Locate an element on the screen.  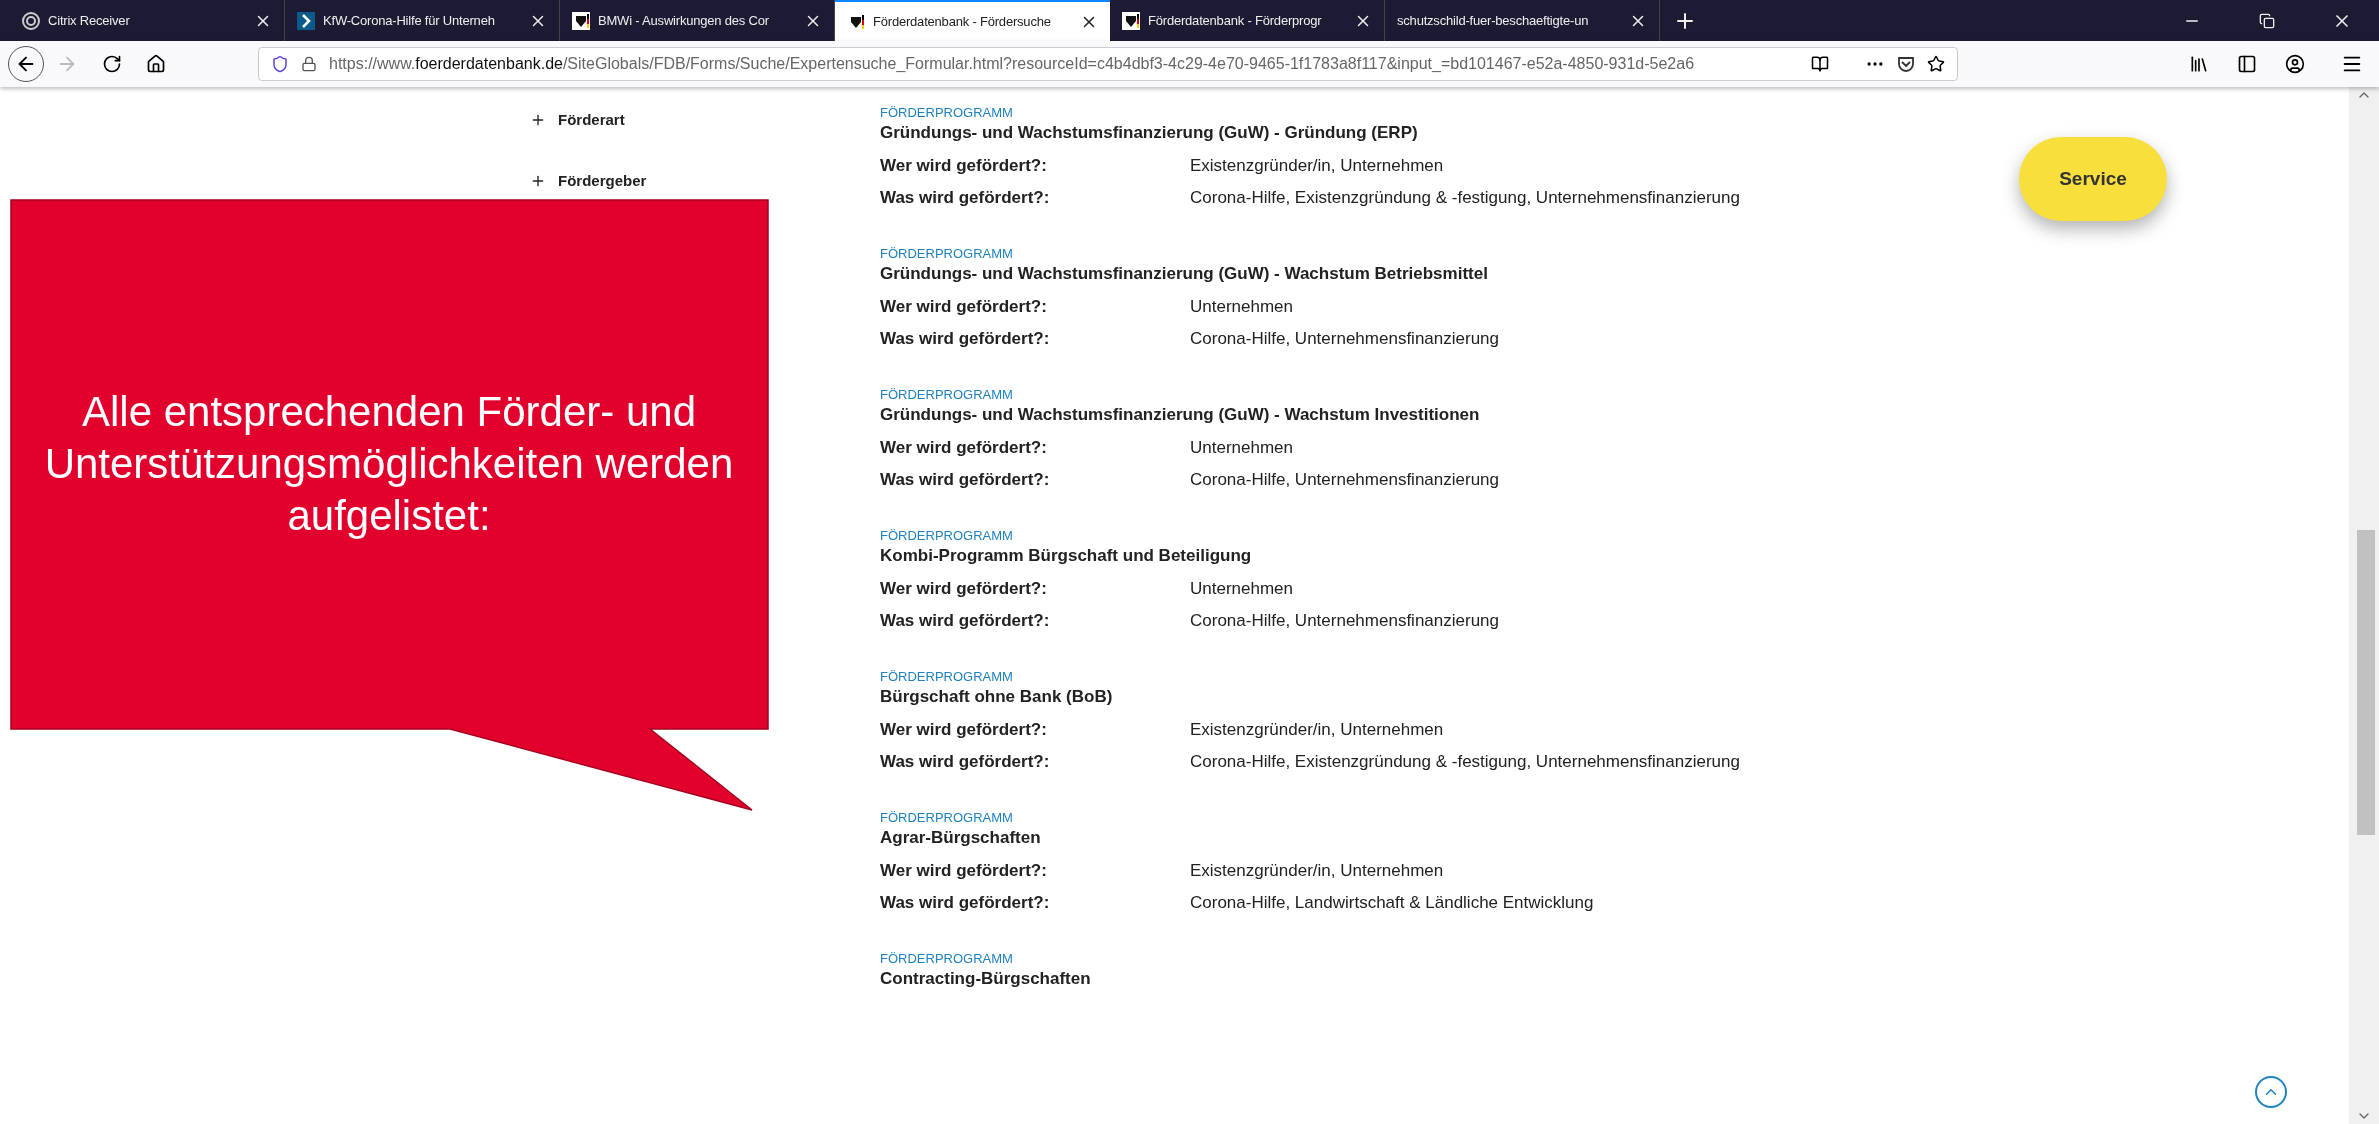
chevron-logo-icon is located at coordinates (306, 20).